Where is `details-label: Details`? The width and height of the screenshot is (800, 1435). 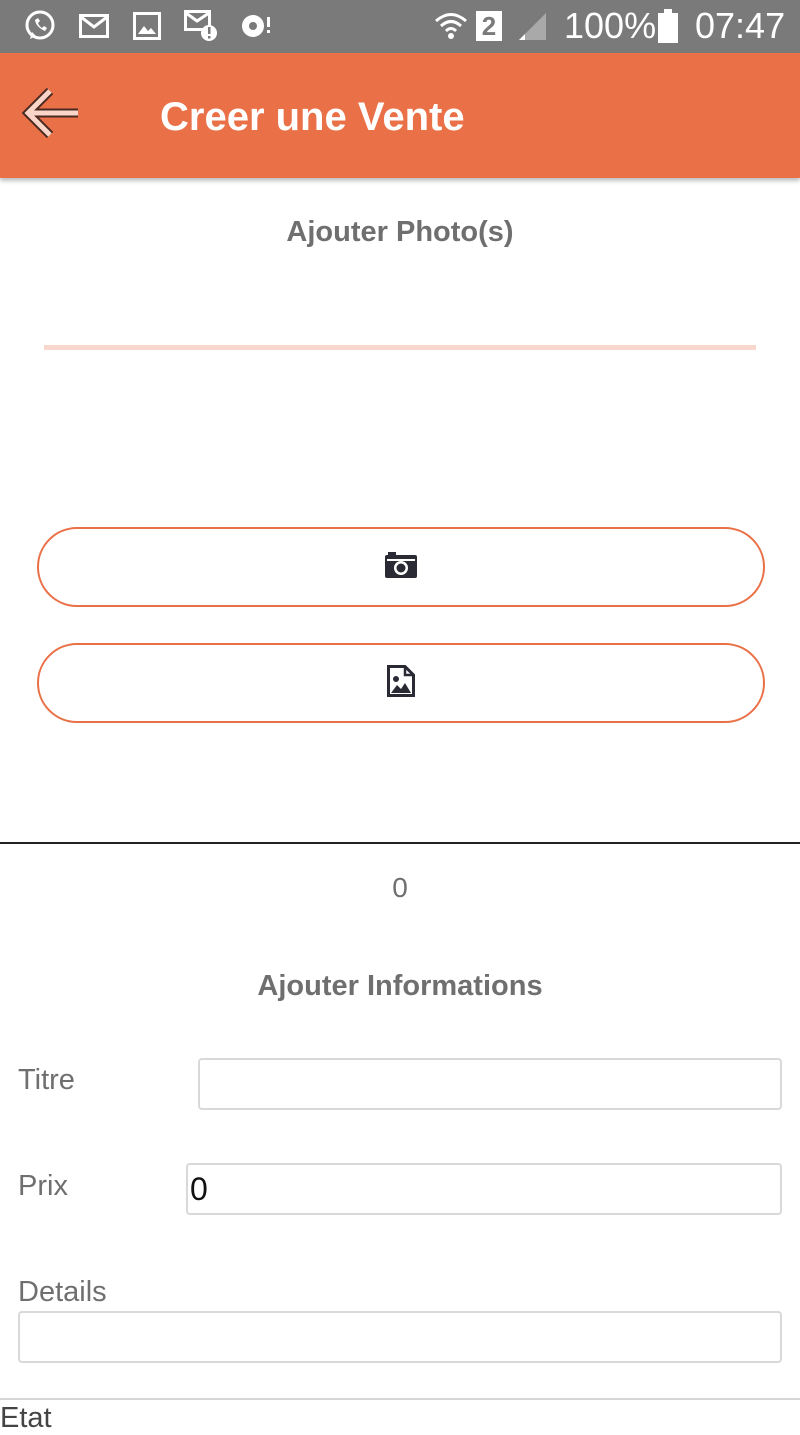 details-label: Details is located at coordinates (62, 1292).